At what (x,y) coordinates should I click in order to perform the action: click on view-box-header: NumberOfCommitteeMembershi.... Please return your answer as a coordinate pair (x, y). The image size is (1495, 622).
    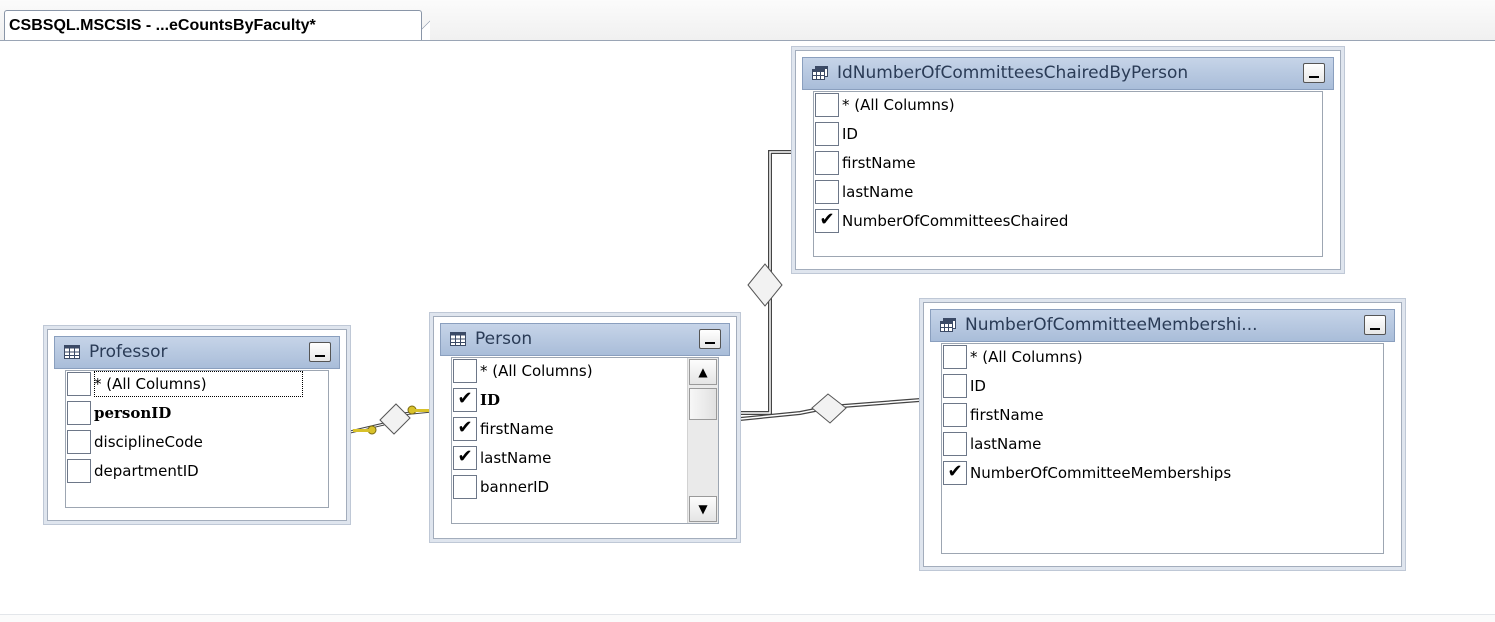
    Looking at the image, I should click on (1162, 325).